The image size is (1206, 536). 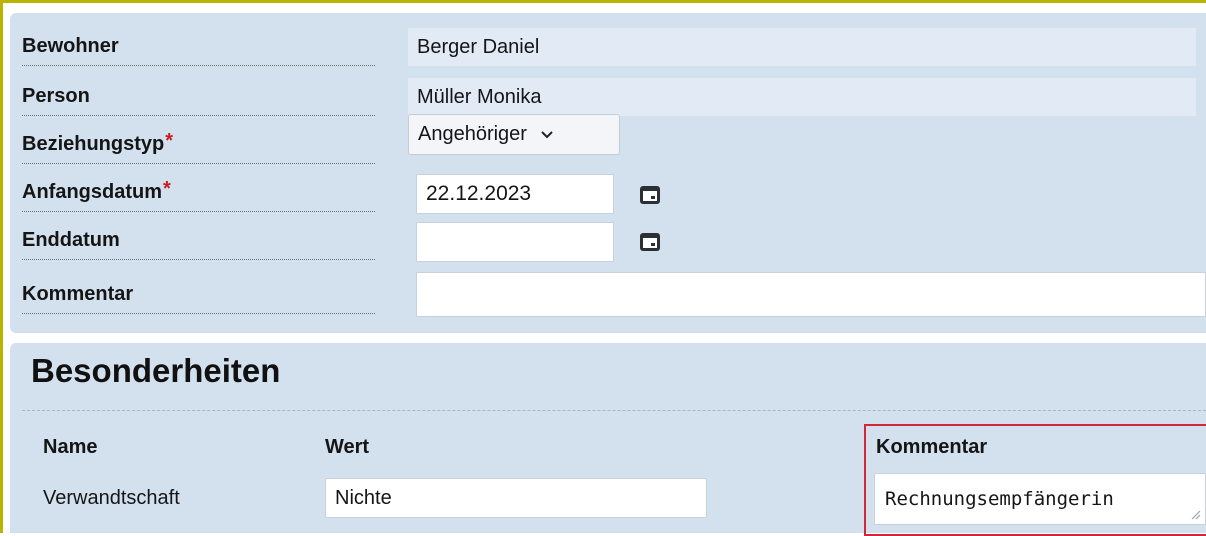 What do you see at coordinates (516, 498) in the screenshot?
I see `wert-input: Nichte` at bounding box center [516, 498].